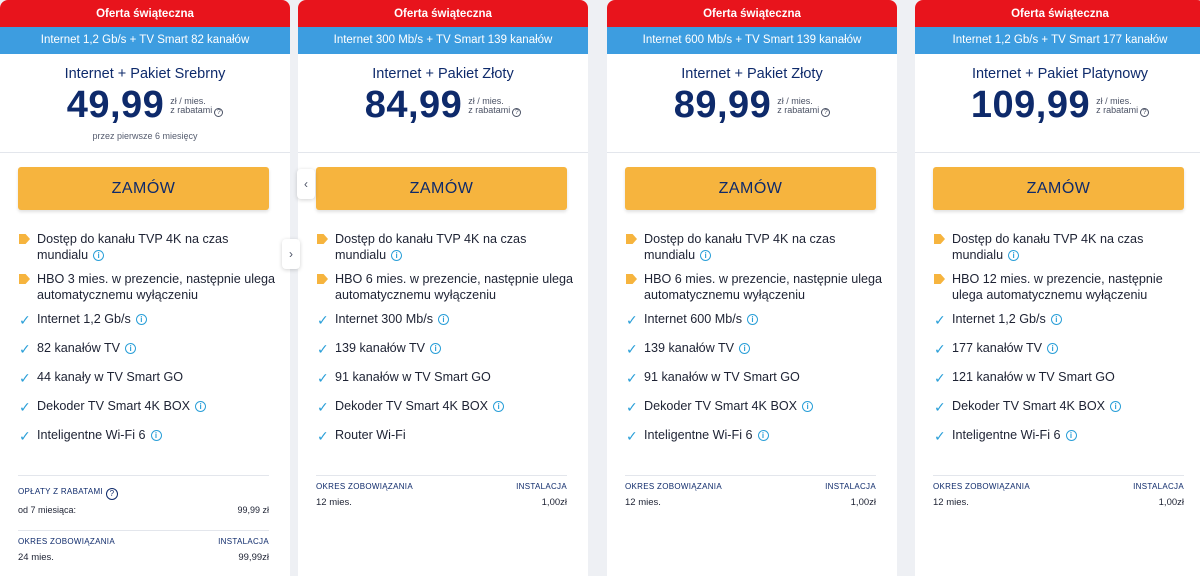 This screenshot has height=576, width=1200. I want to click on feature-item: ✓ 121 kanałów w TV Smart GO, so click(1064, 377).